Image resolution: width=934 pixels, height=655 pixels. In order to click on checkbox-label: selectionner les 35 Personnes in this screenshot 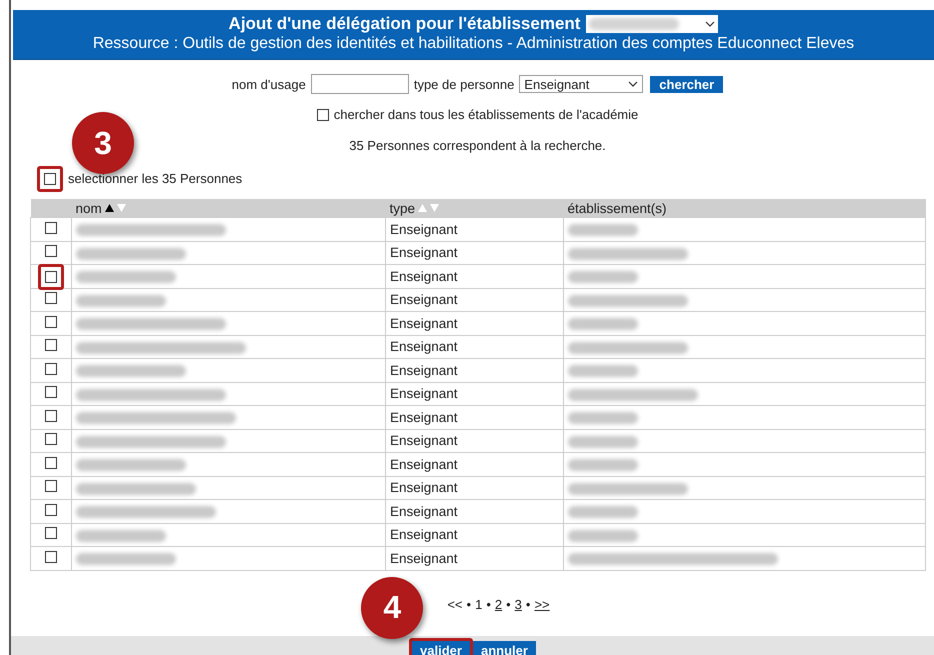, I will do `click(155, 178)`.